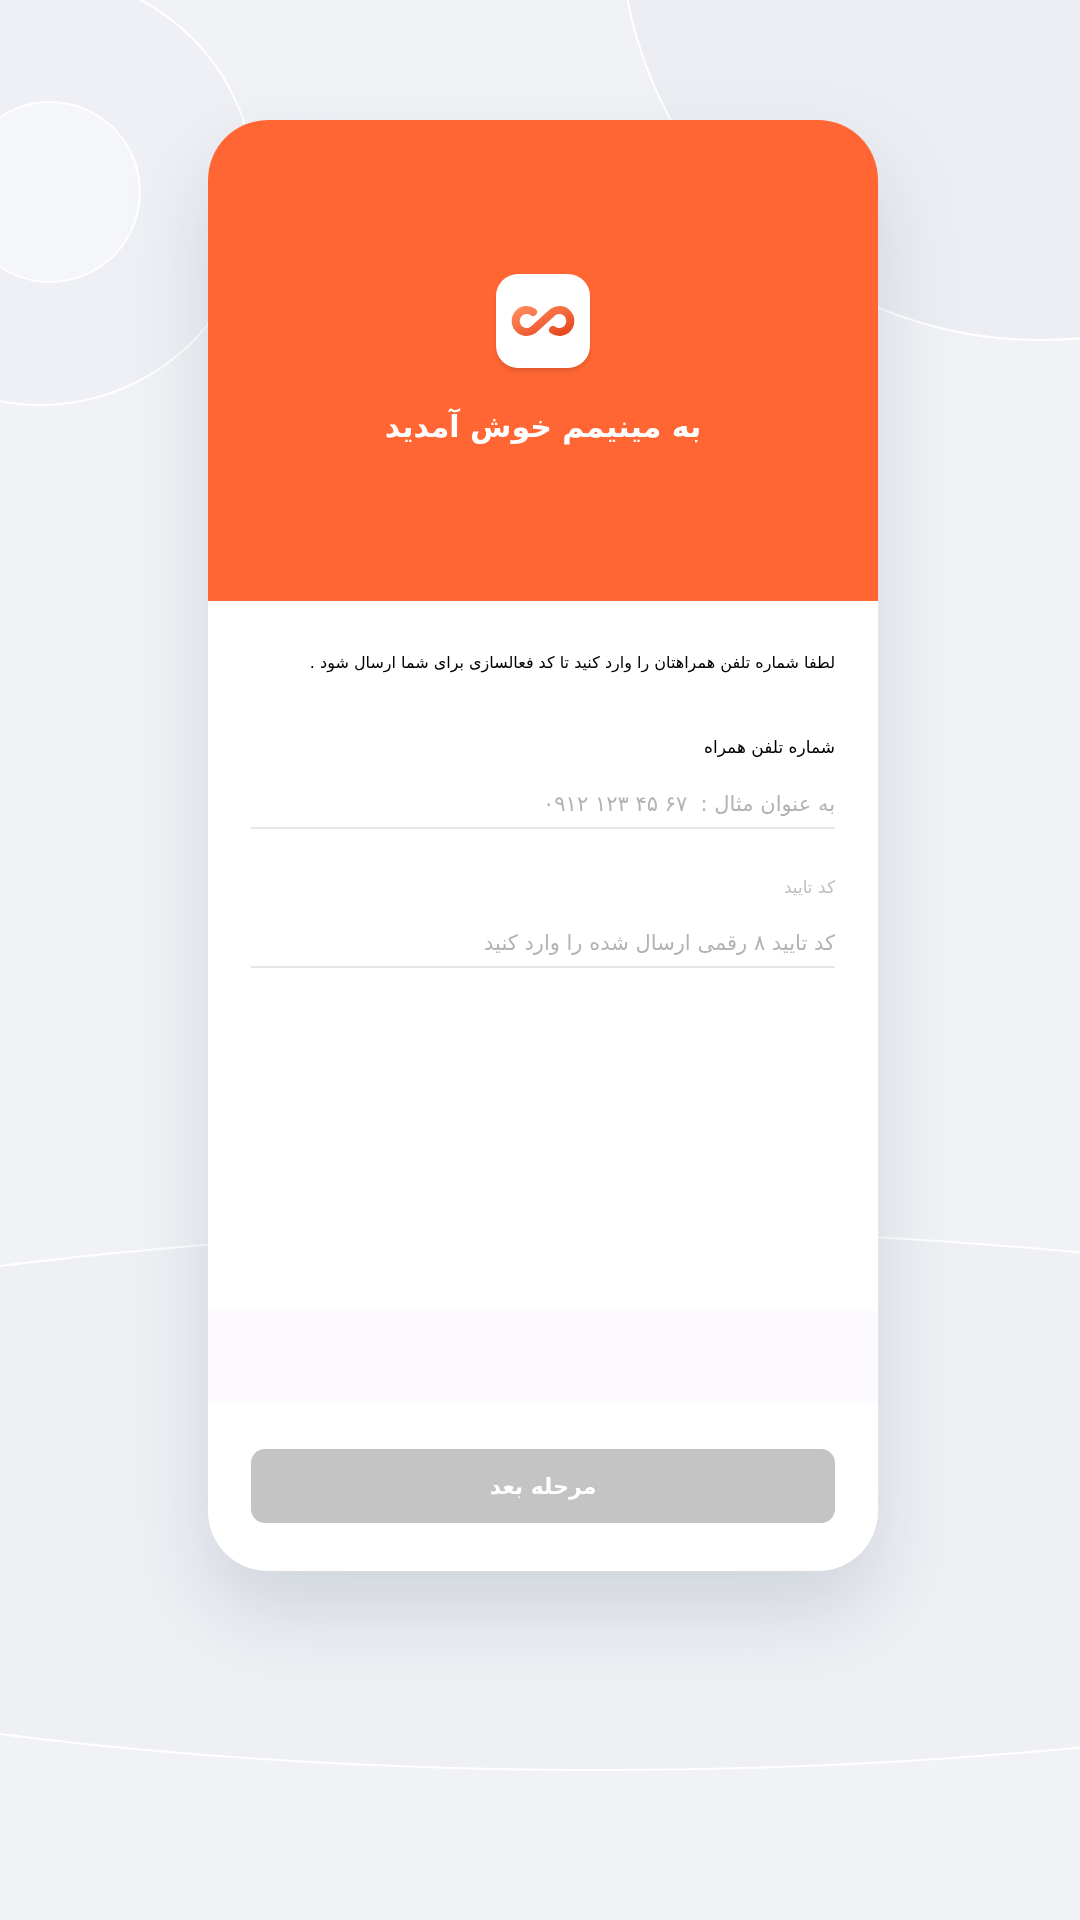 Image resolution: width=1080 pixels, height=1920 pixels. Describe the element at coordinates (808, 887) in the screenshot. I see `field-label: کد تایید` at that location.